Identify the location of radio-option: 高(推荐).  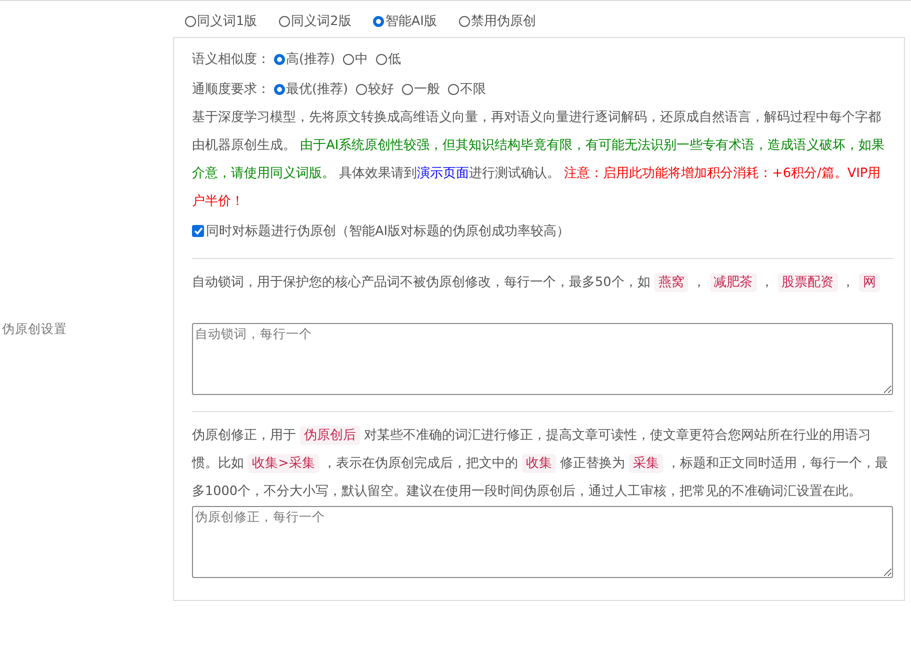
(304, 59).